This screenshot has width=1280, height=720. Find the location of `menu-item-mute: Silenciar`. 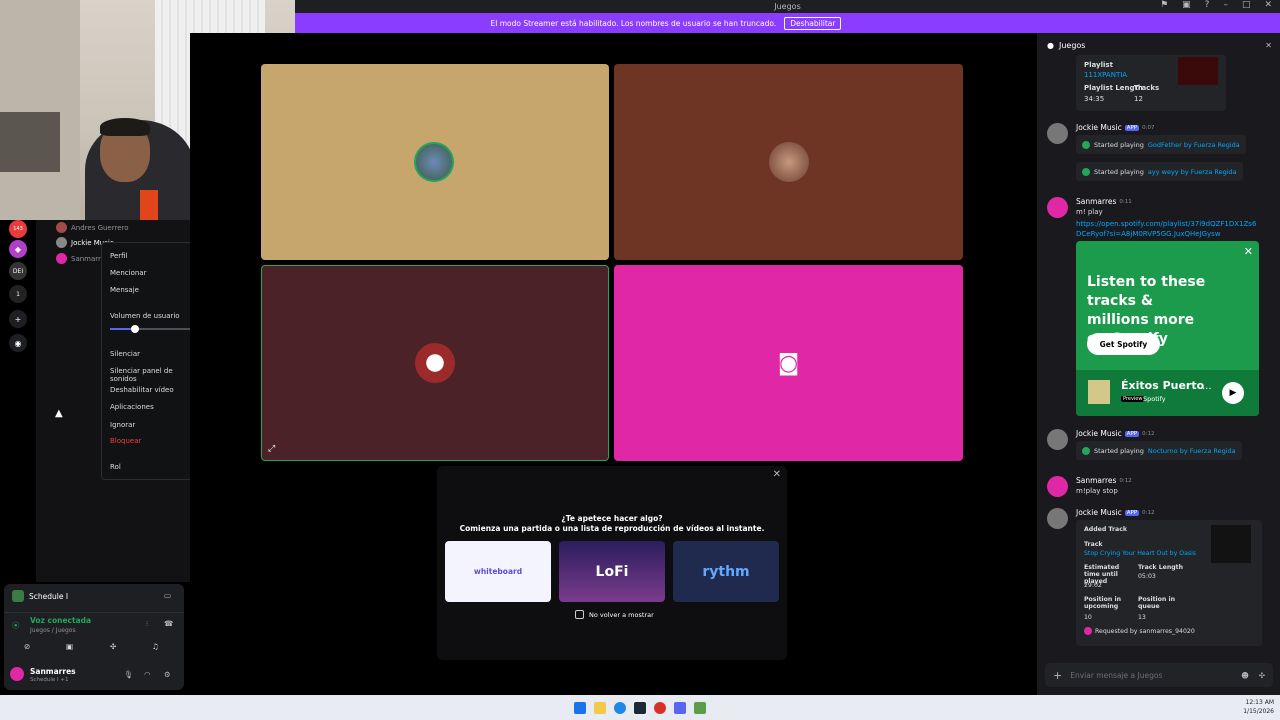

menu-item-mute: Silenciar is located at coordinates (156, 353).